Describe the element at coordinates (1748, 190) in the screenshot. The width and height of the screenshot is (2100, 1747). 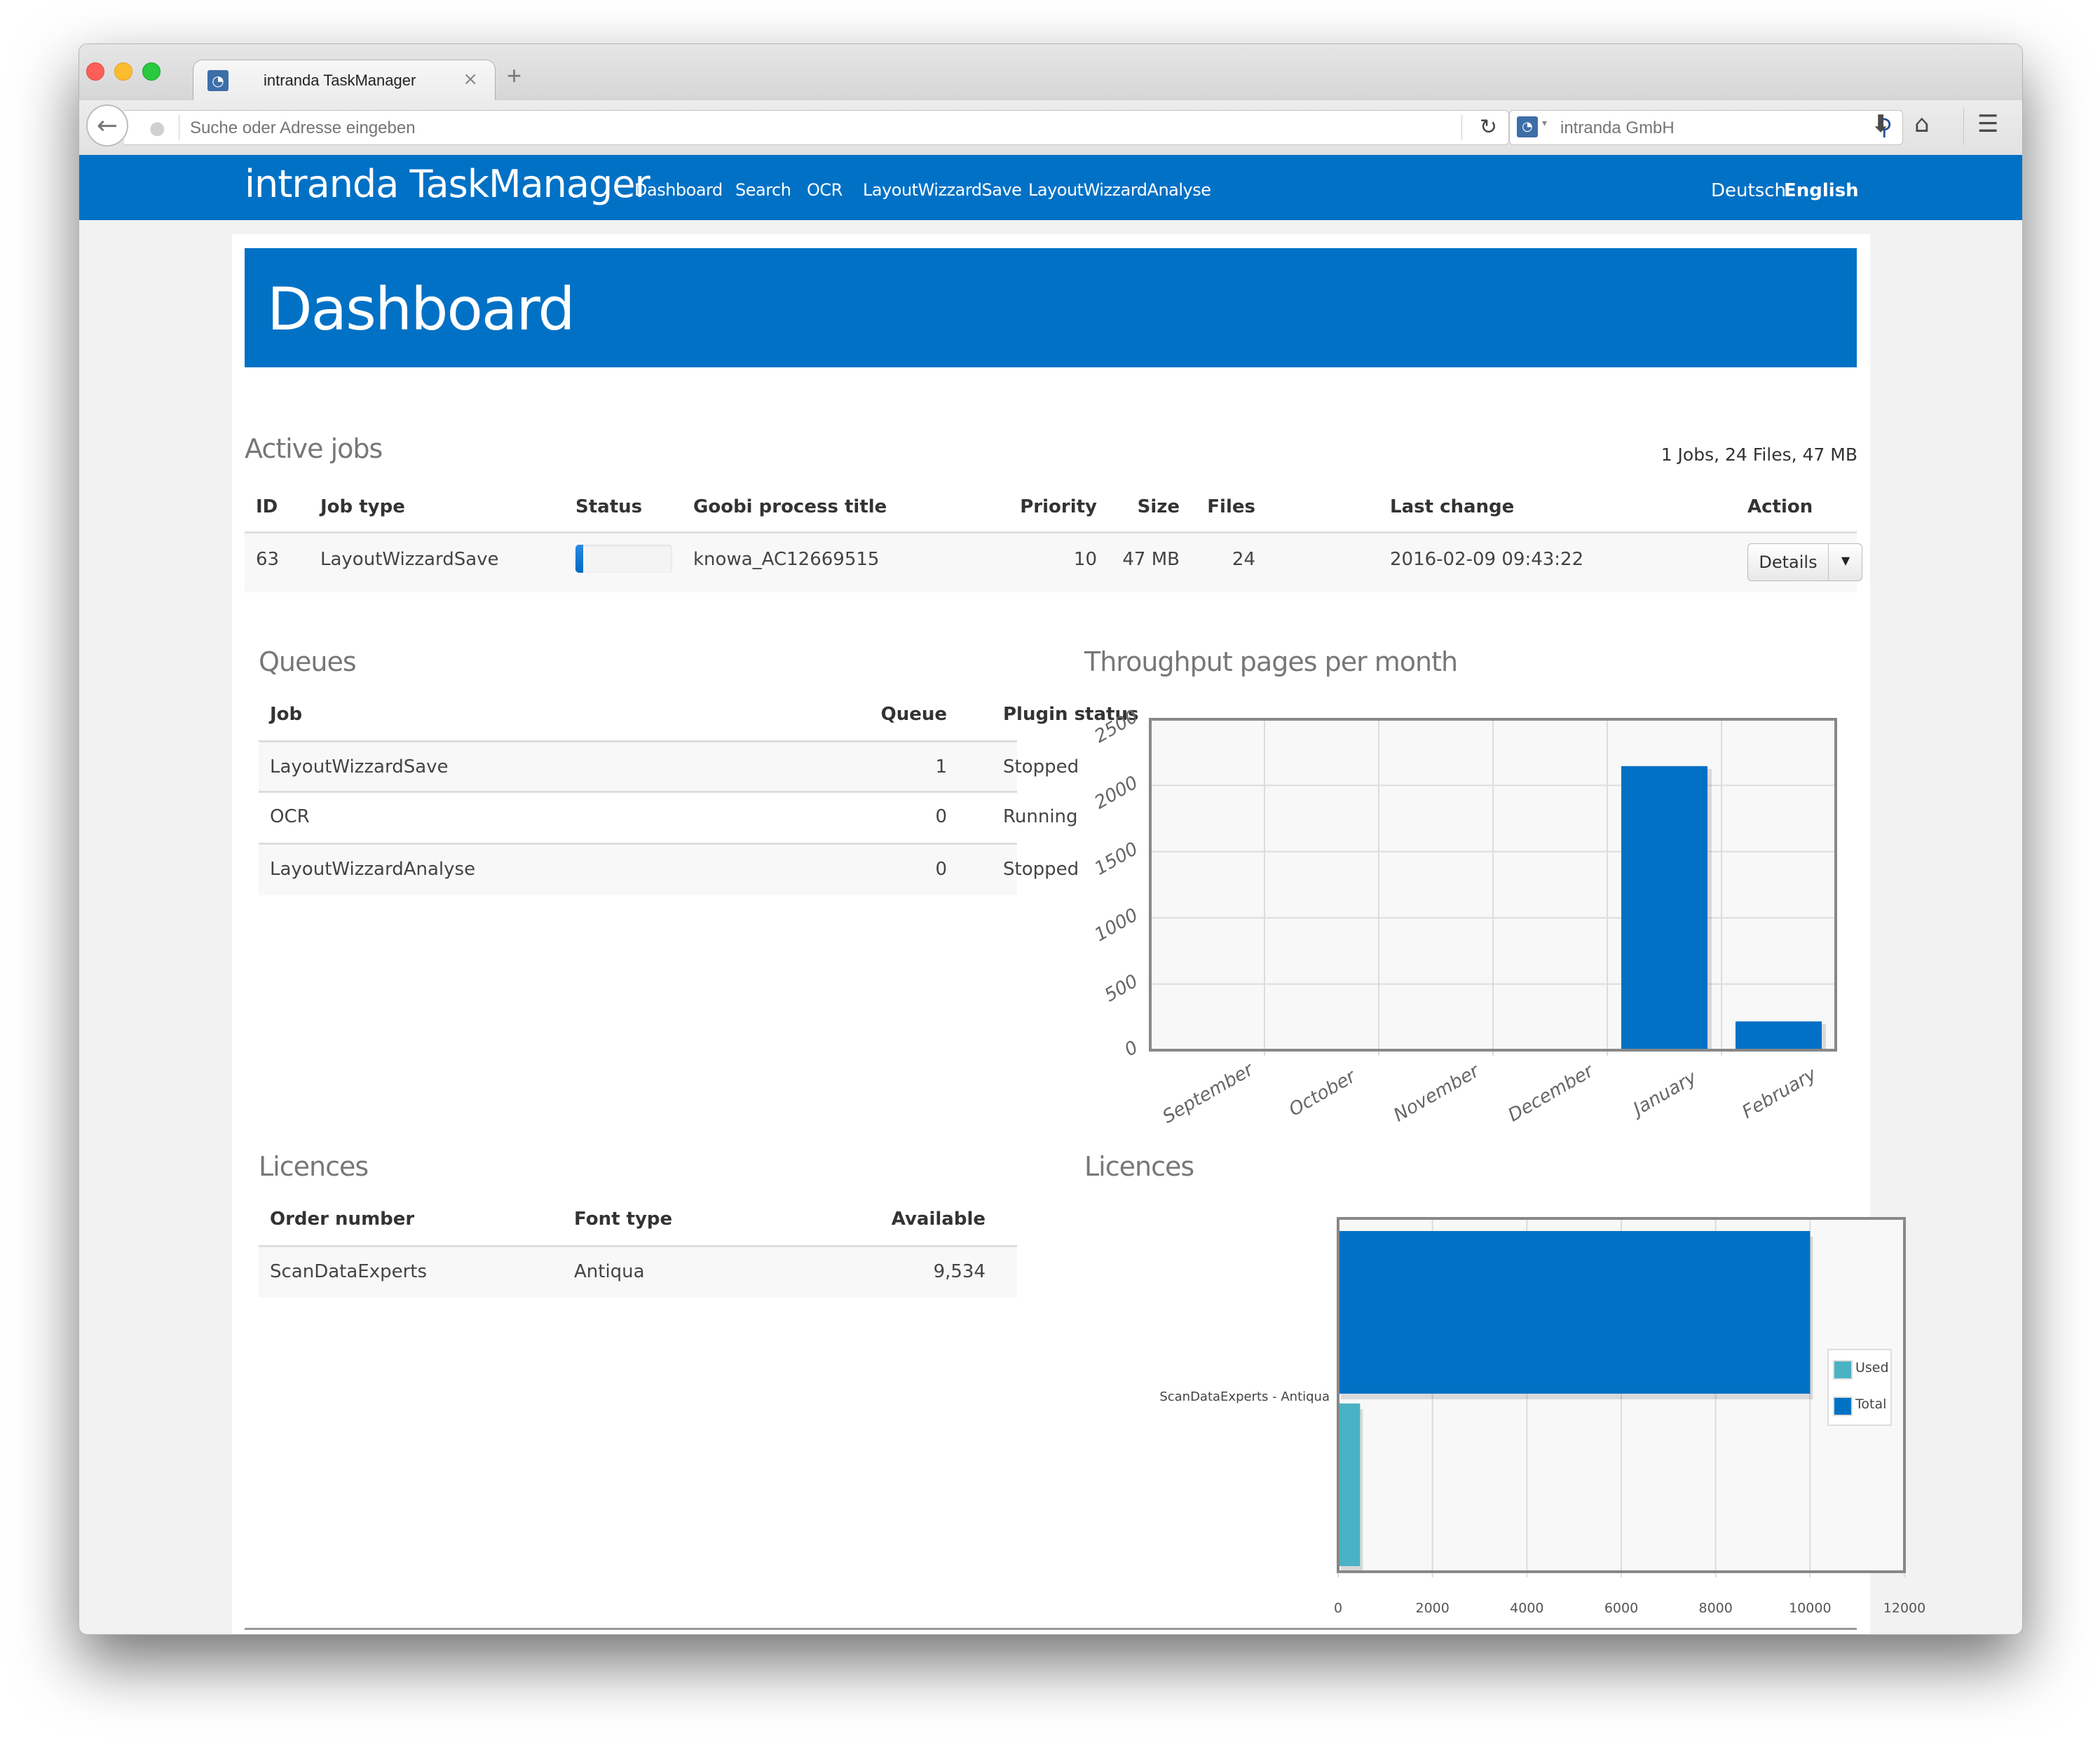
I see `language-deutsch: Deutsch` at that location.